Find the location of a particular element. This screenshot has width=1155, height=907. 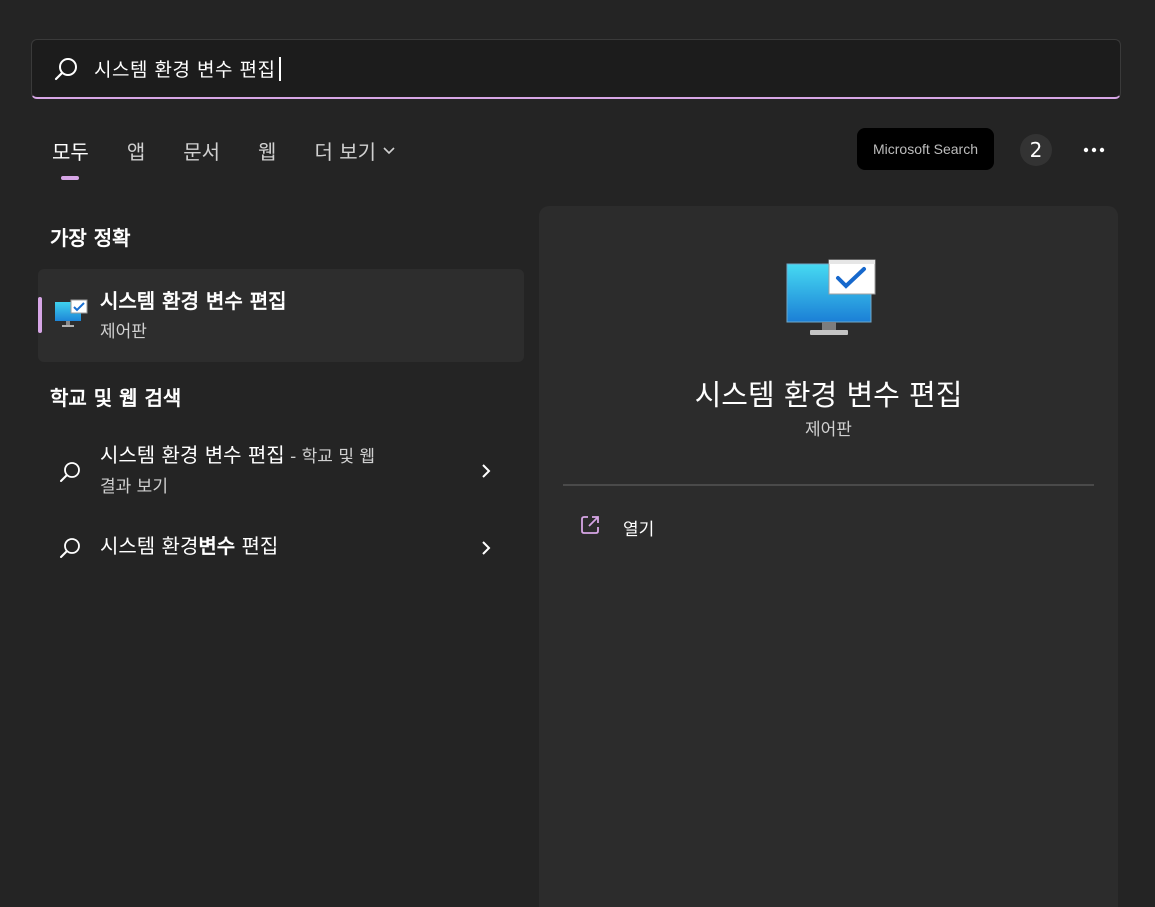

more-options-button is located at coordinates (1094, 150).